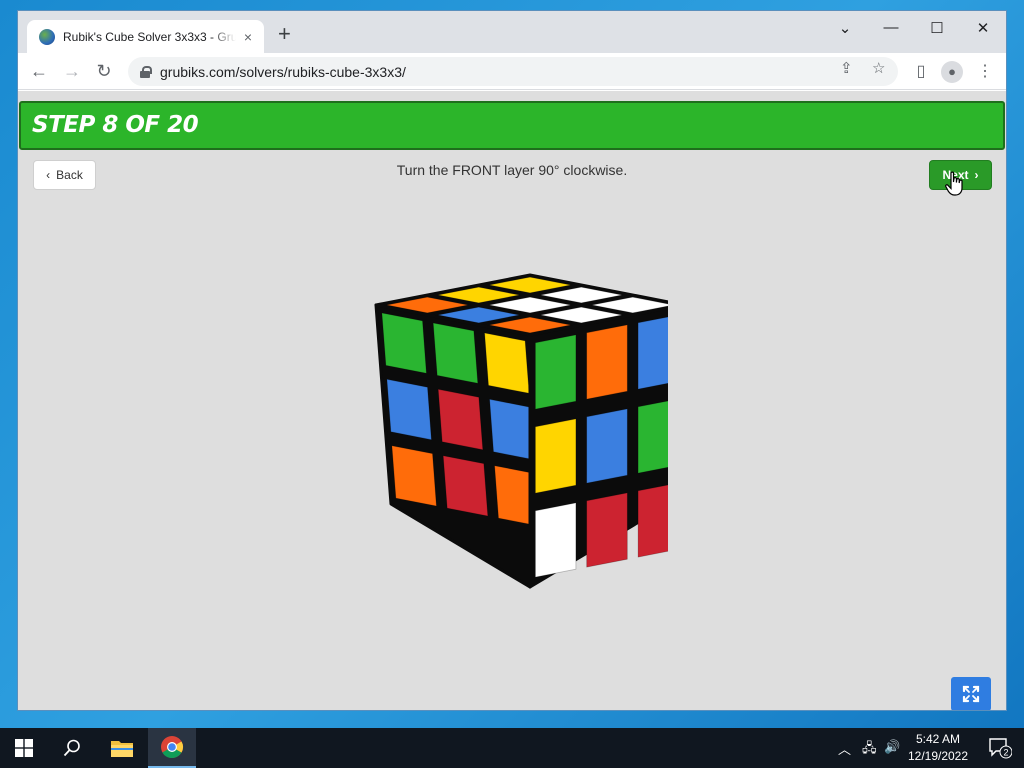  What do you see at coordinates (149, 36) in the screenshot?
I see `tab-title: Rubik's Cube Solver 3x3x3 - Grubiks` at bounding box center [149, 36].